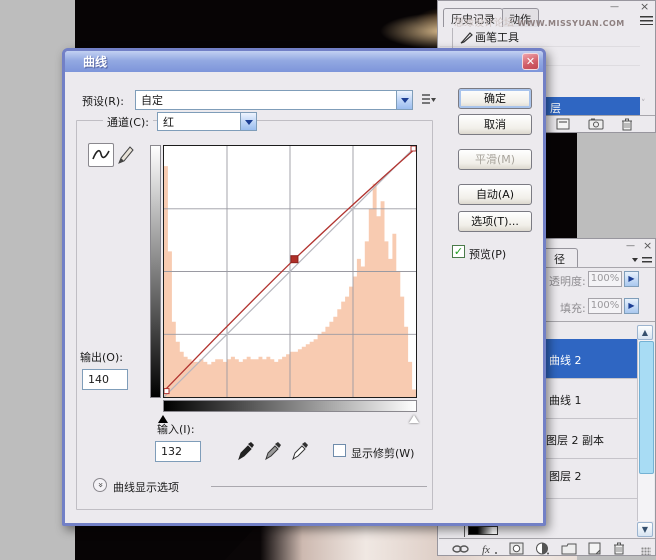 This screenshot has height=560, width=656. I want to click on output-gradient-bar, so click(155, 271).